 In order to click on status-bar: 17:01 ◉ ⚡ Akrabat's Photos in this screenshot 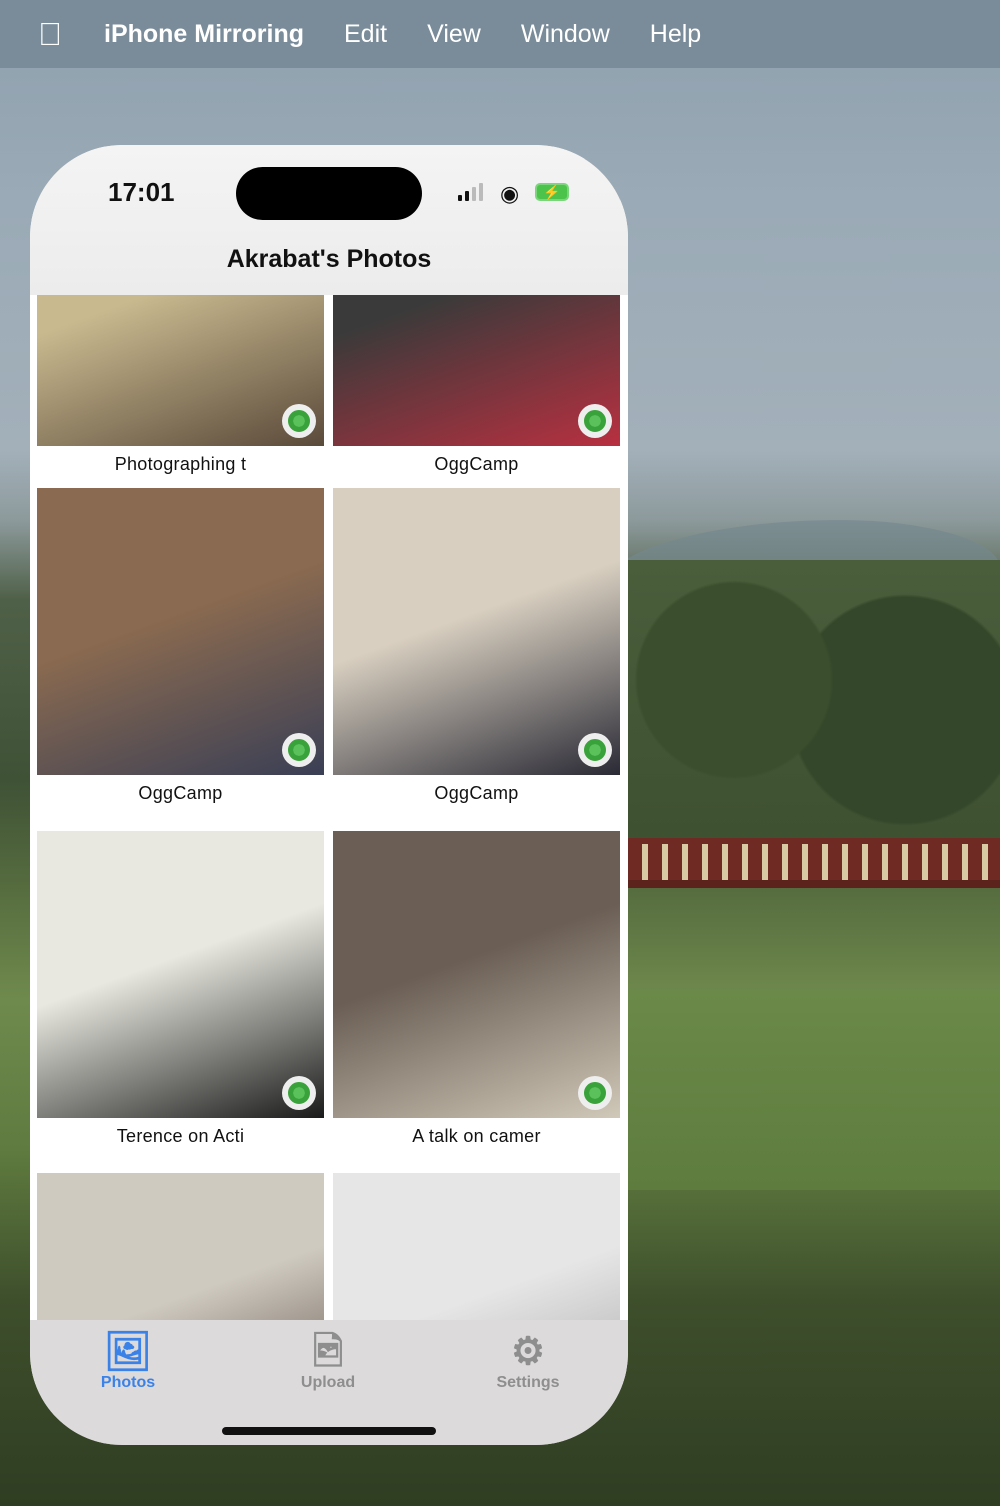, I will do `click(329, 220)`.